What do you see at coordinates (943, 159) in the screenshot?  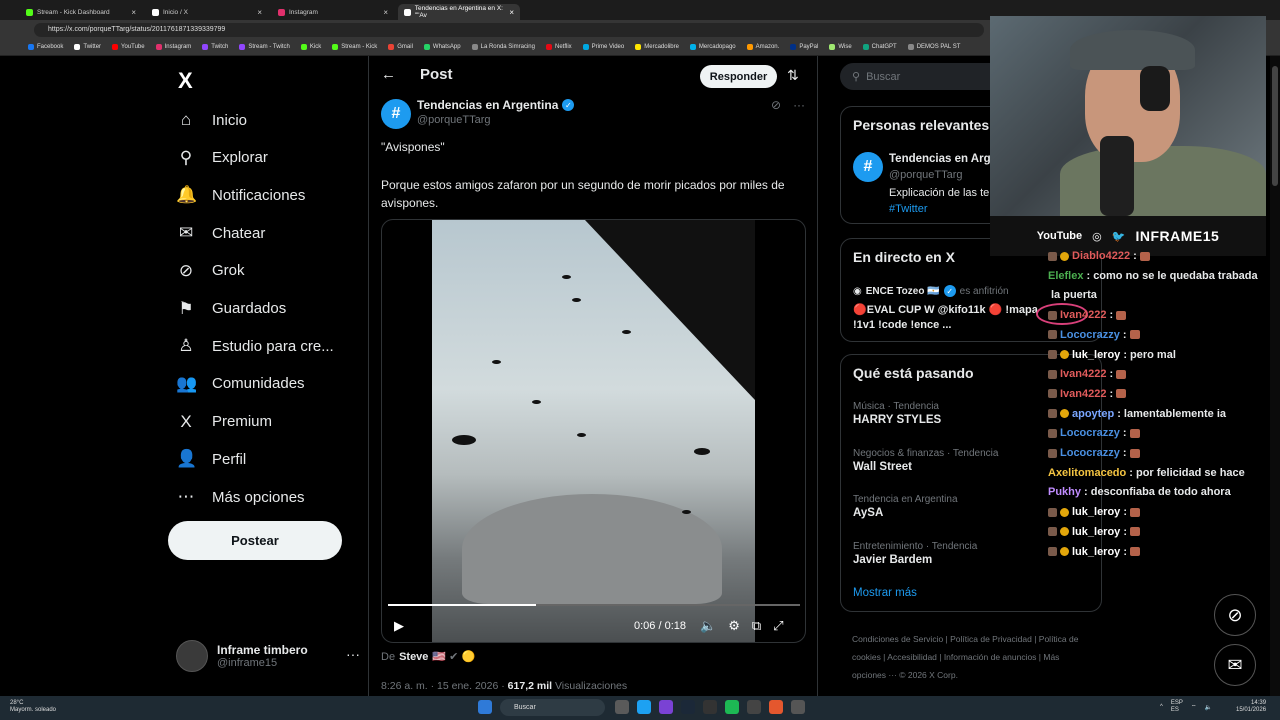 I see `relevant-name: Tendencias en Arge` at bounding box center [943, 159].